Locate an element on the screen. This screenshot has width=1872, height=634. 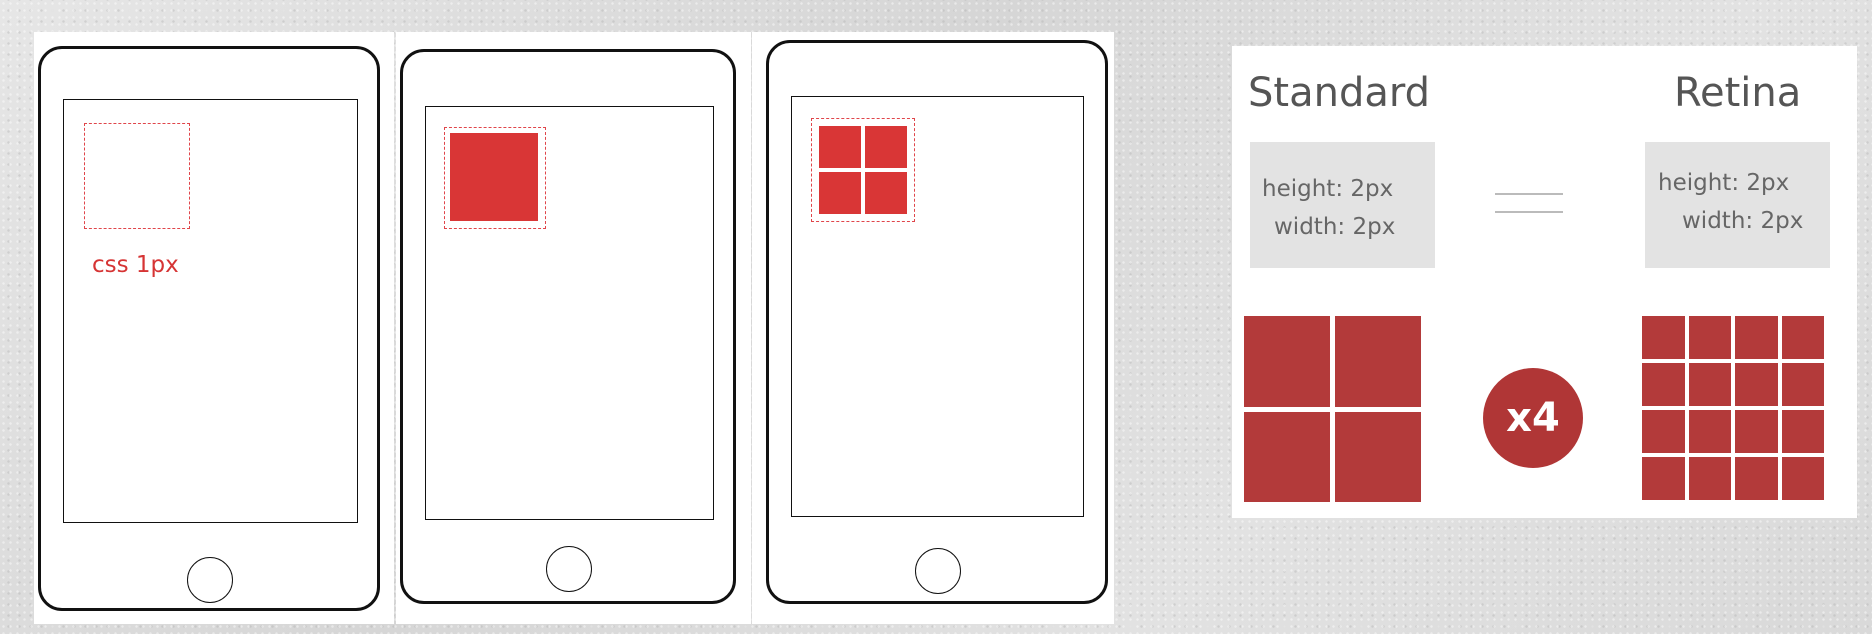
standard-pixel-grid is located at coordinates (1332, 409).